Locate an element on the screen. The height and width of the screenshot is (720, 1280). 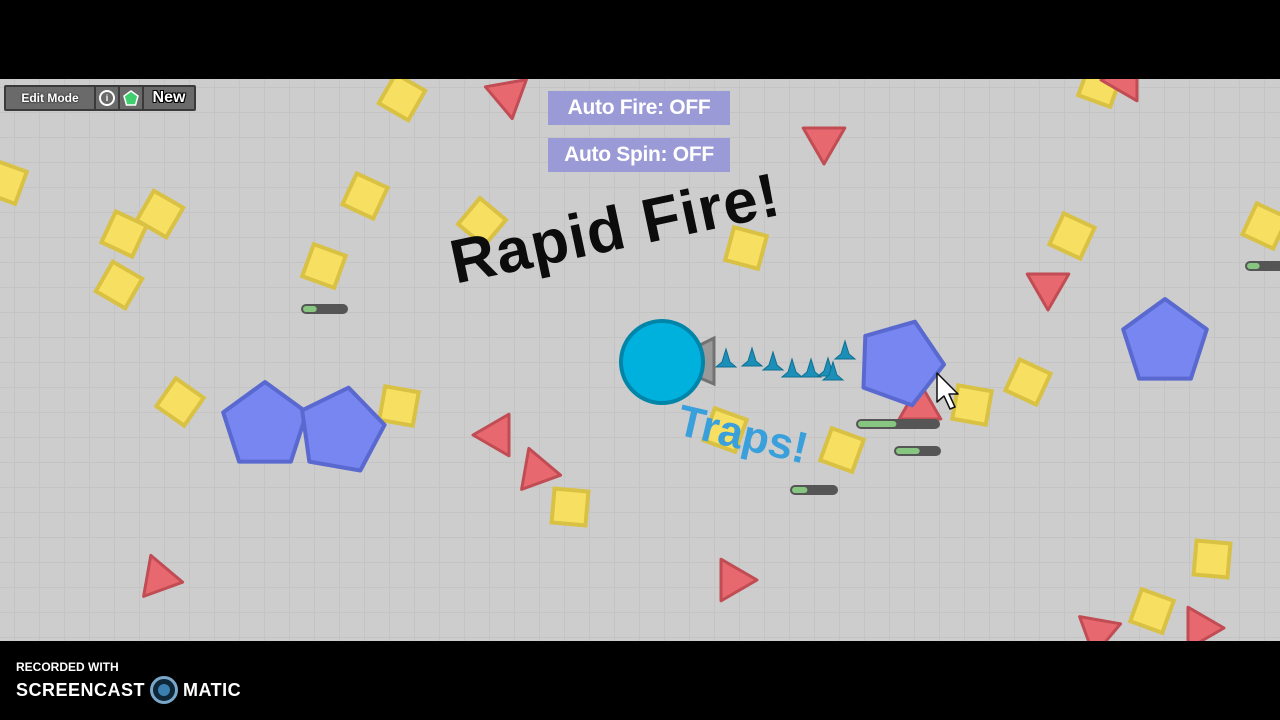
new-button: New is located at coordinates (169, 98).